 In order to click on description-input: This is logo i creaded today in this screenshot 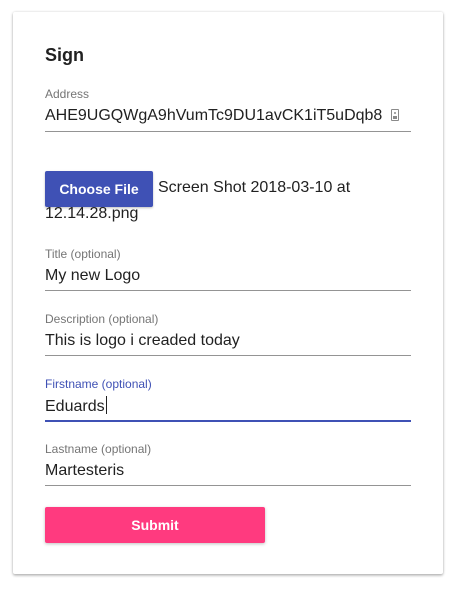, I will do `click(228, 341)`.